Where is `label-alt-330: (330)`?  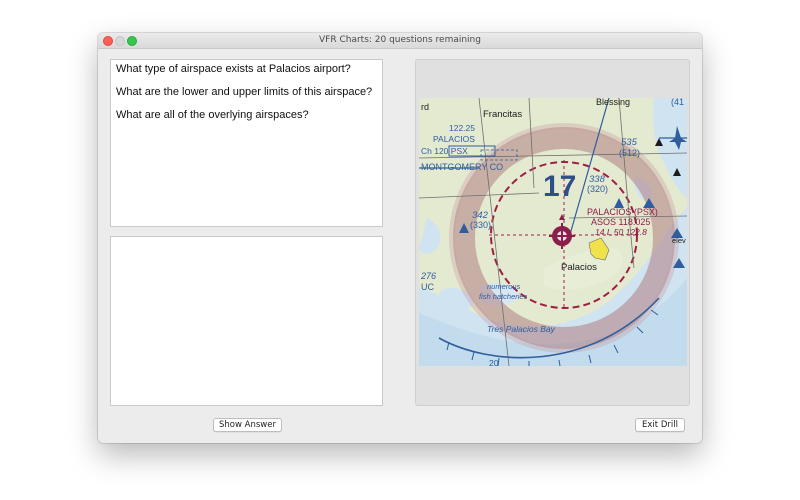
label-alt-330: (330) is located at coordinates (480, 225).